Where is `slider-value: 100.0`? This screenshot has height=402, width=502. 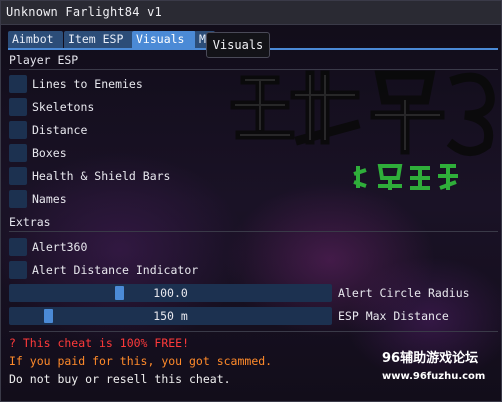
slider-value: 100.0 is located at coordinates (170, 293).